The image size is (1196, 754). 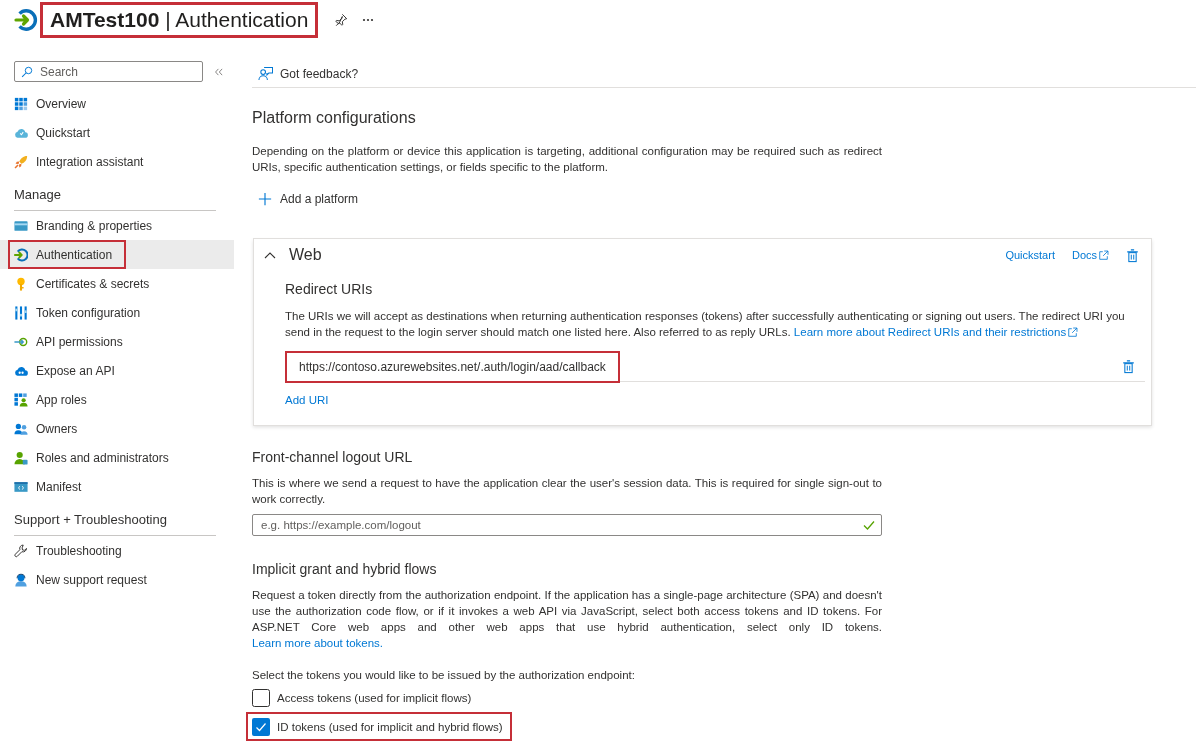 What do you see at coordinates (444, 675) in the screenshot?
I see `prompt-text: Select the tokens you would like to be issued by the authorization endpoint:` at bounding box center [444, 675].